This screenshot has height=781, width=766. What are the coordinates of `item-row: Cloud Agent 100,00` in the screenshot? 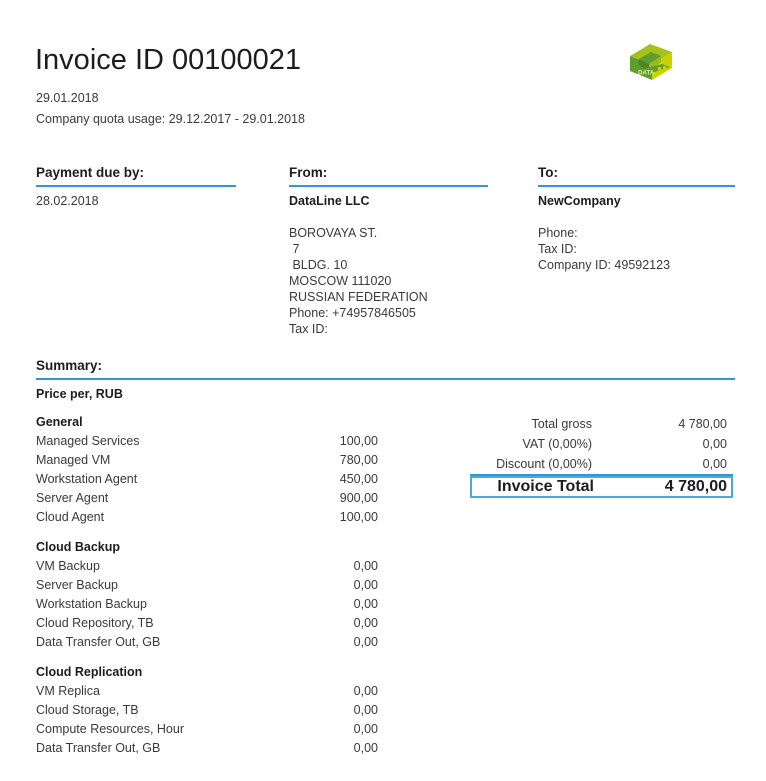 It's located at (207, 517).